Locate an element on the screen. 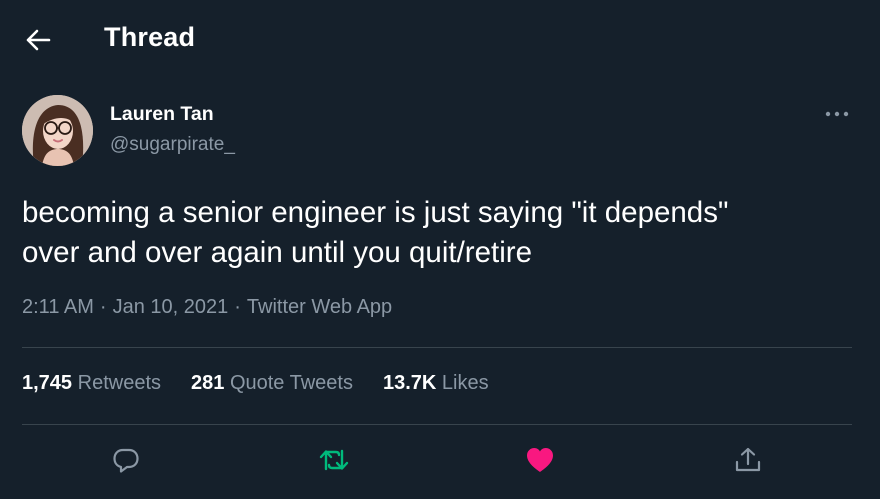 The height and width of the screenshot is (499, 880). author-name: Lauren Tan is located at coordinates (162, 114).